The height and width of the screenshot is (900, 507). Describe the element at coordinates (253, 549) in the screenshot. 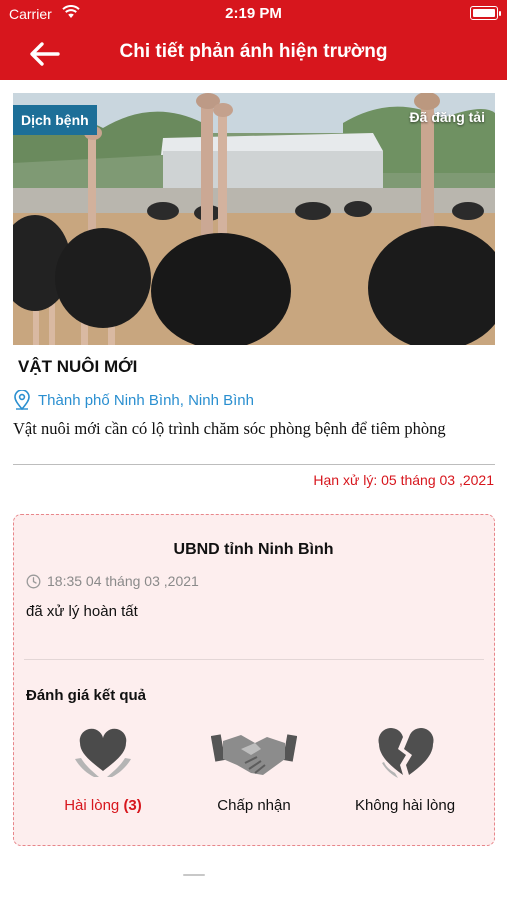

I see `agency-name: UBND tỉnh Ninh Bình` at that location.